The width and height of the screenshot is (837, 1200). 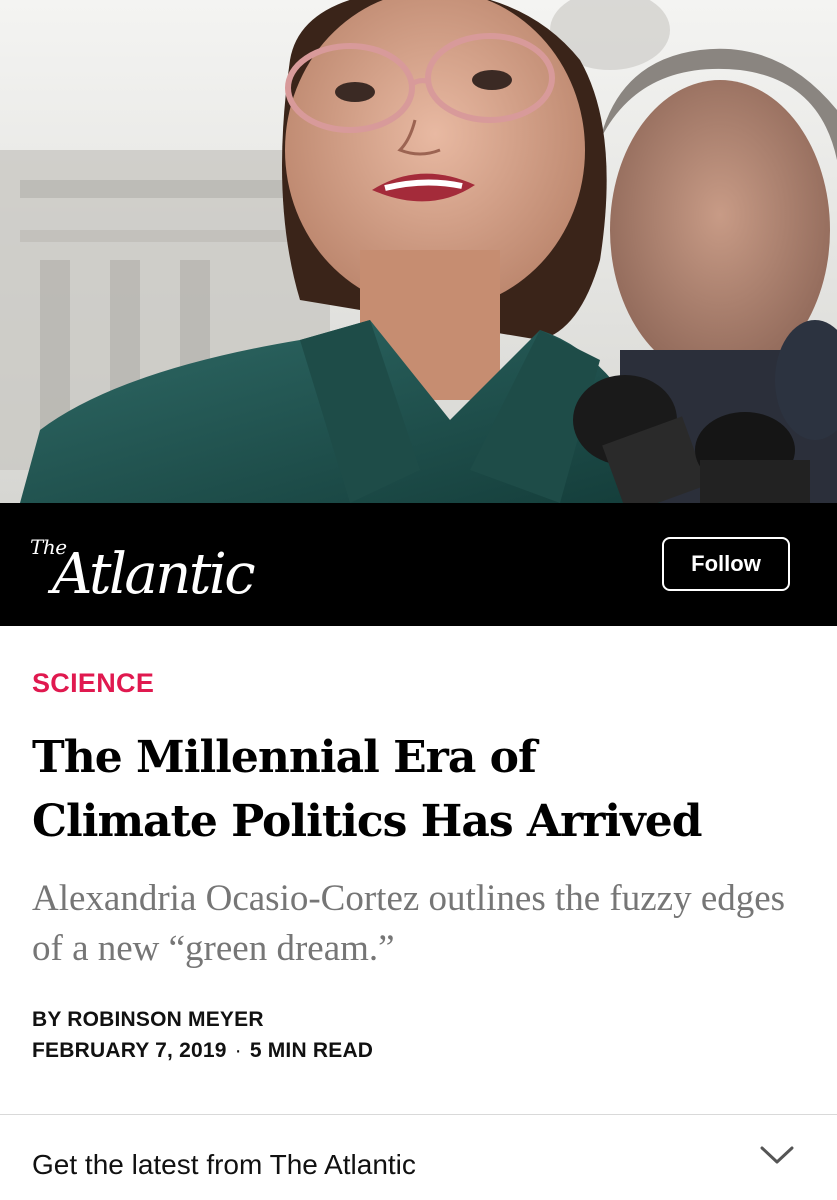 I want to click on newsletter-signup-row: Get the latest from The Atlantic, so click(x=418, y=1157).